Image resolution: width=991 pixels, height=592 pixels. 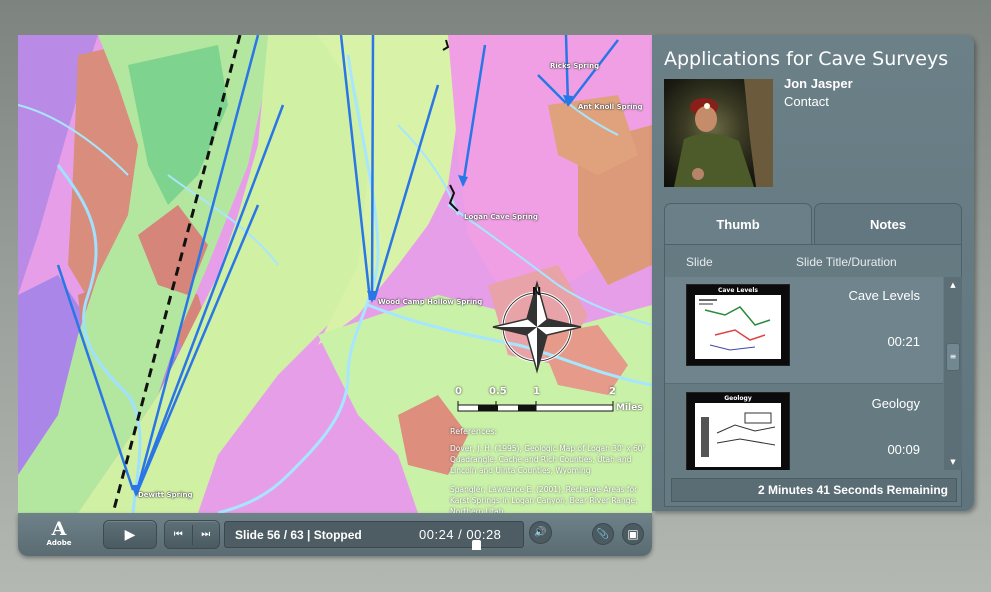 I want to click on map-label: Logan Cave Spring, so click(x=501, y=217).